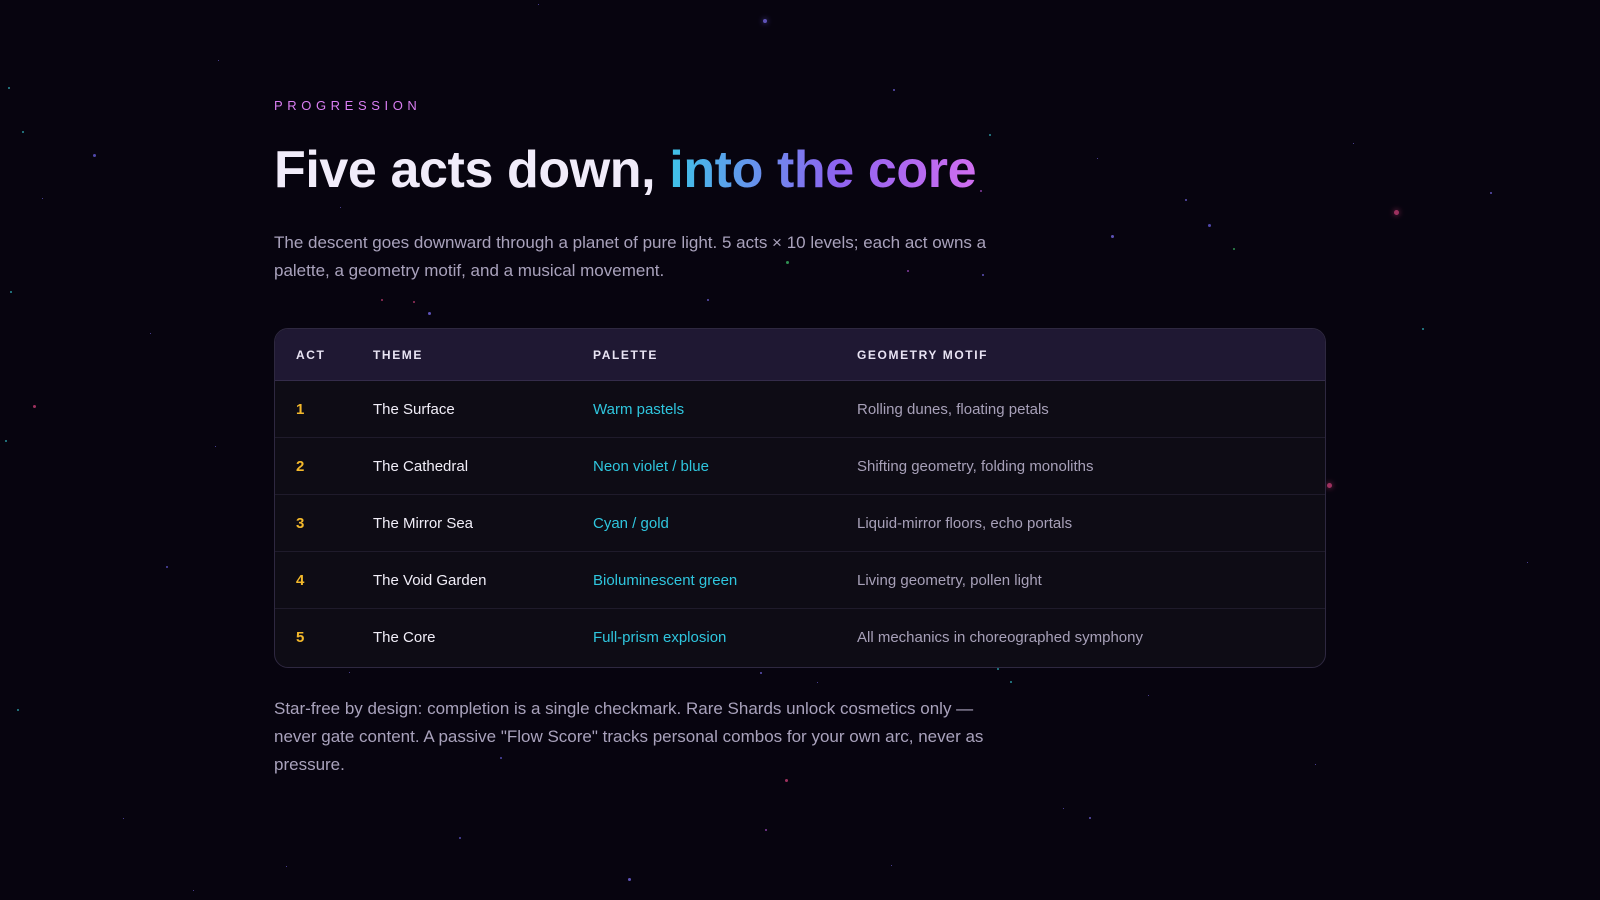  Describe the element at coordinates (651, 466) in the screenshot. I see `act-palette: Neon violet / blue` at that location.